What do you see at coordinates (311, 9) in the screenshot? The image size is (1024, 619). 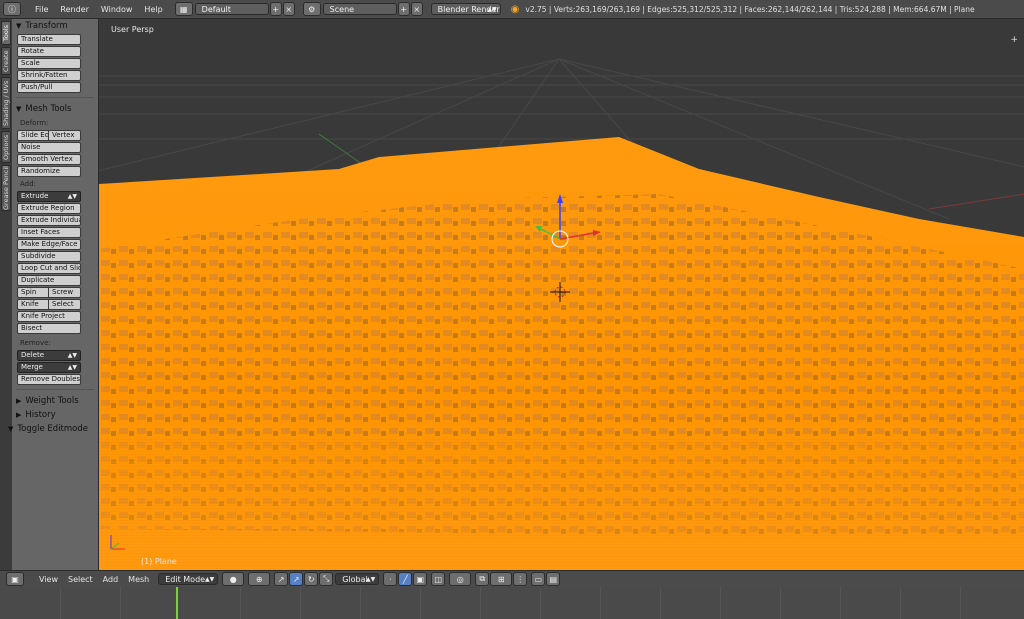 I see `scene-icon: ⚙` at bounding box center [311, 9].